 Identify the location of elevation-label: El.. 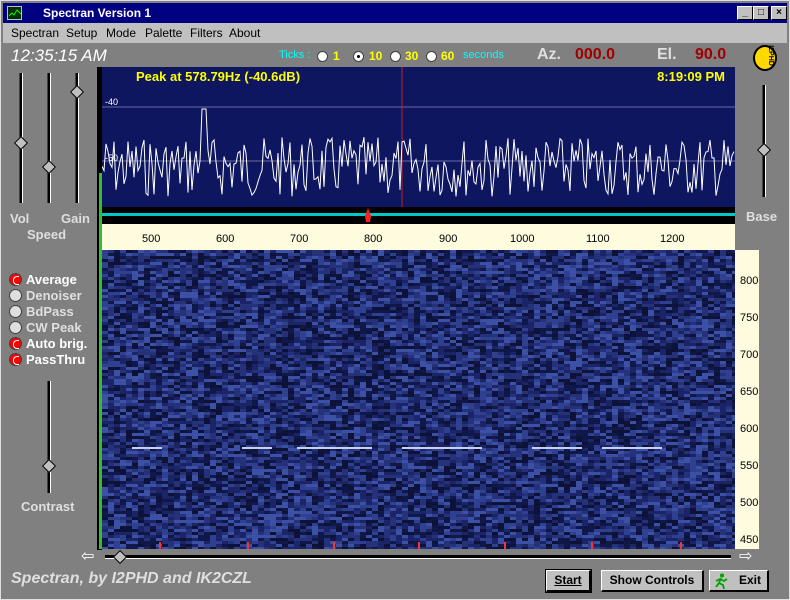
(667, 54).